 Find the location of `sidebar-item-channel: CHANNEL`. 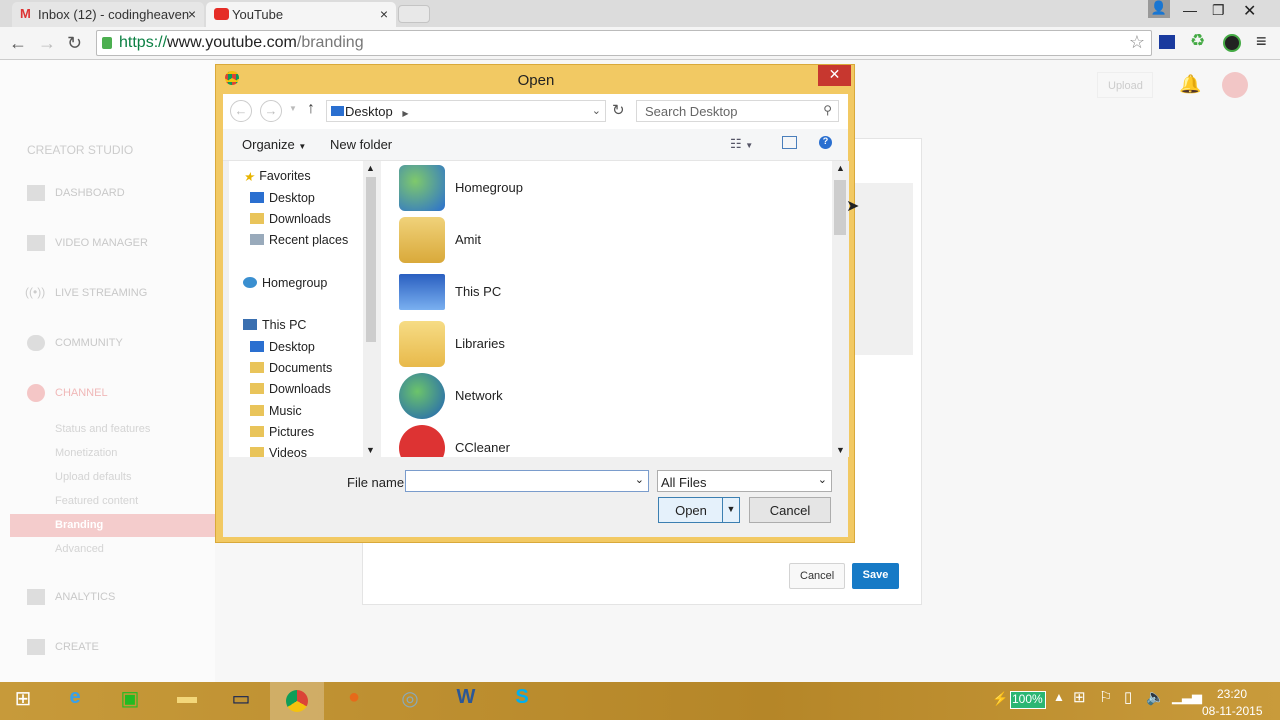

sidebar-item-channel: CHANNEL is located at coordinates (81, 393).